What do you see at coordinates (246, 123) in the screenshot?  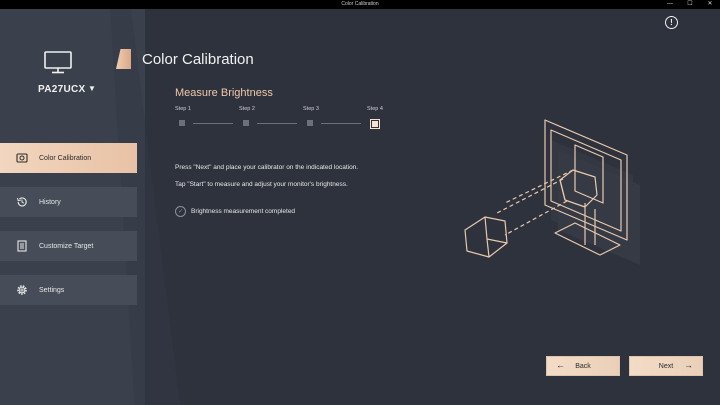 I see `step-2-marker` at bounding box center [246, 123].